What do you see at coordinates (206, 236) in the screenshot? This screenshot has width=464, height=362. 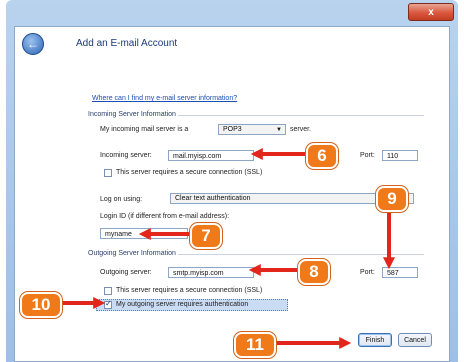 I see `callout-7: 7` at bounding box center [206, 236].